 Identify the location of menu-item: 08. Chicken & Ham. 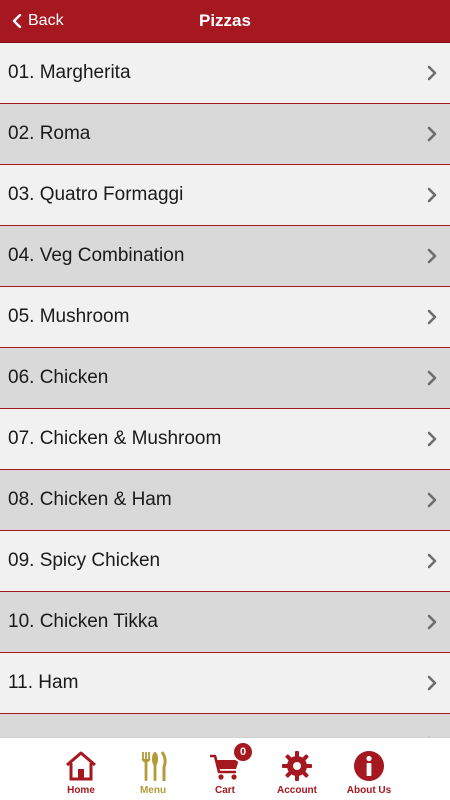
(225, 500).